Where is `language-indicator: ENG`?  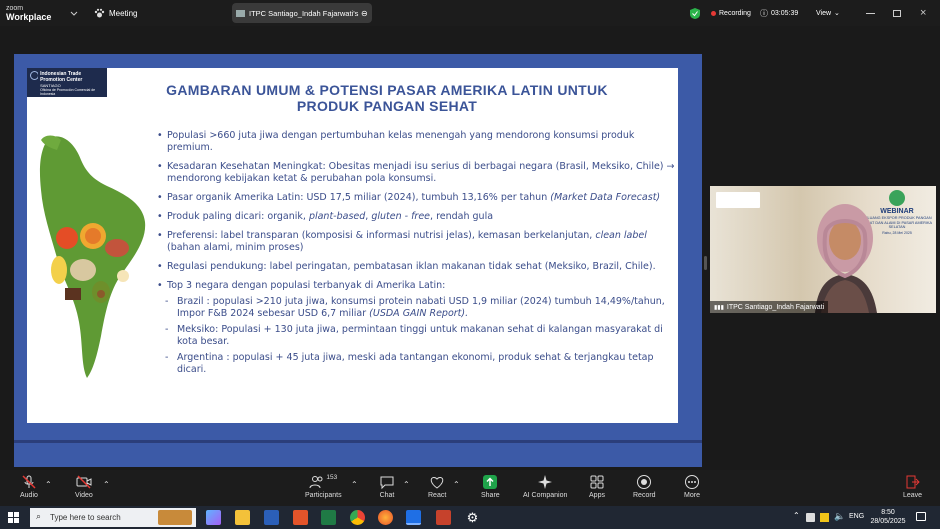
language-indicator: ENG is located at coordinates (856, 516).